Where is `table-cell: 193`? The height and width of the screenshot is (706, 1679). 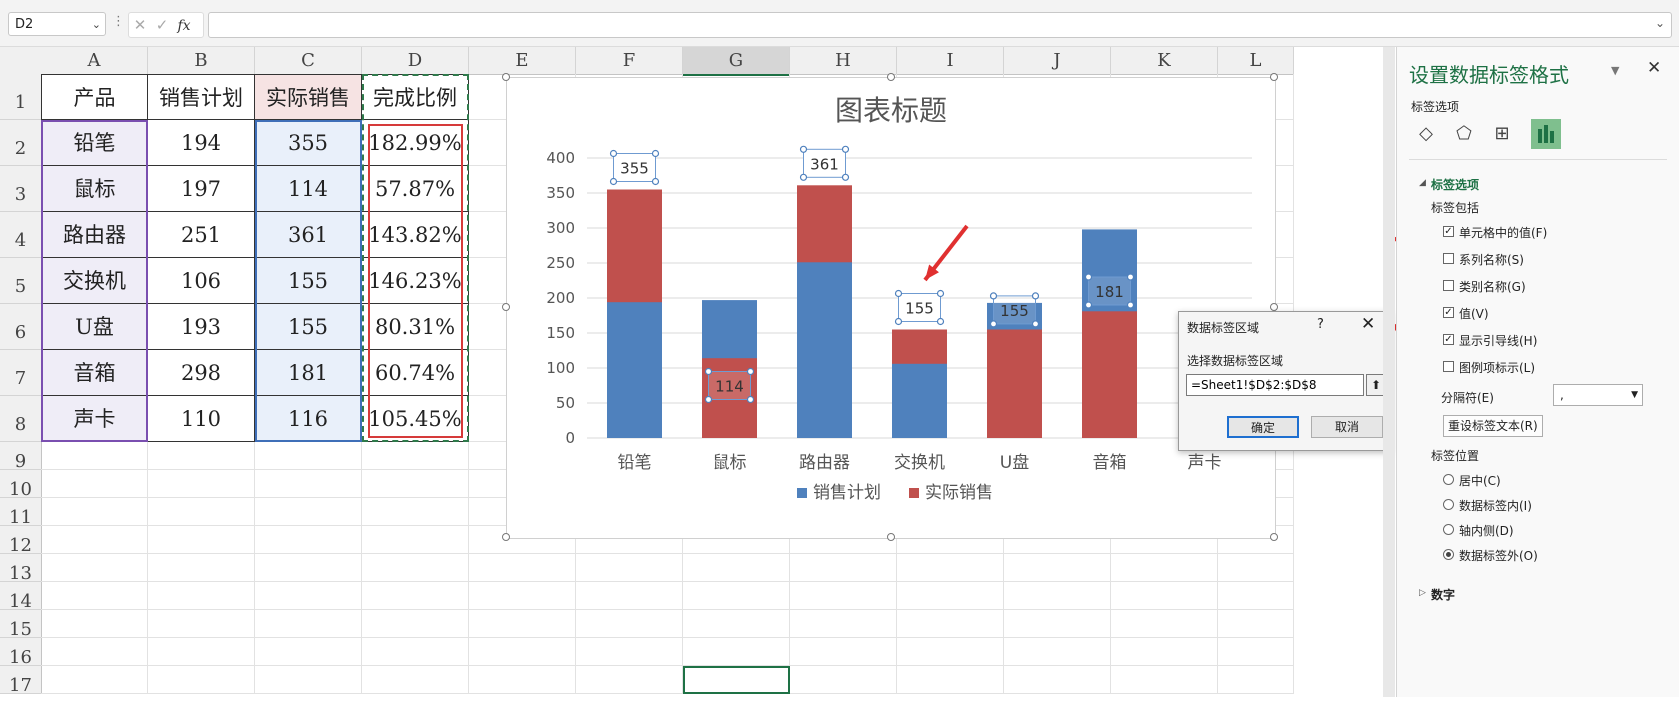 table-cell: 193 is located at coordinates (201, 327).